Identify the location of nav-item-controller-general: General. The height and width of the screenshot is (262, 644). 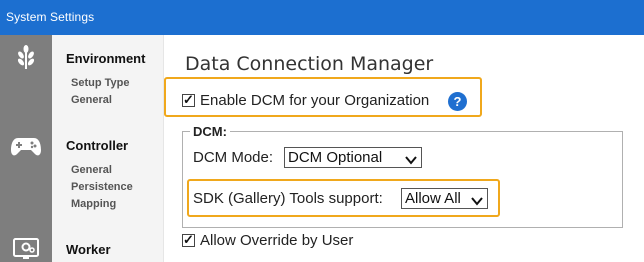
(91, 170).